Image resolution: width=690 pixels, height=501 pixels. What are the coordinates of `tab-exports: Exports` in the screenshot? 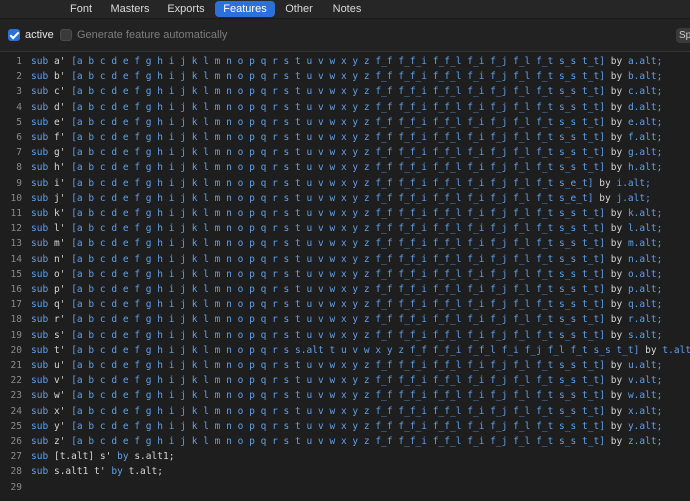 It's located at (186, 9).